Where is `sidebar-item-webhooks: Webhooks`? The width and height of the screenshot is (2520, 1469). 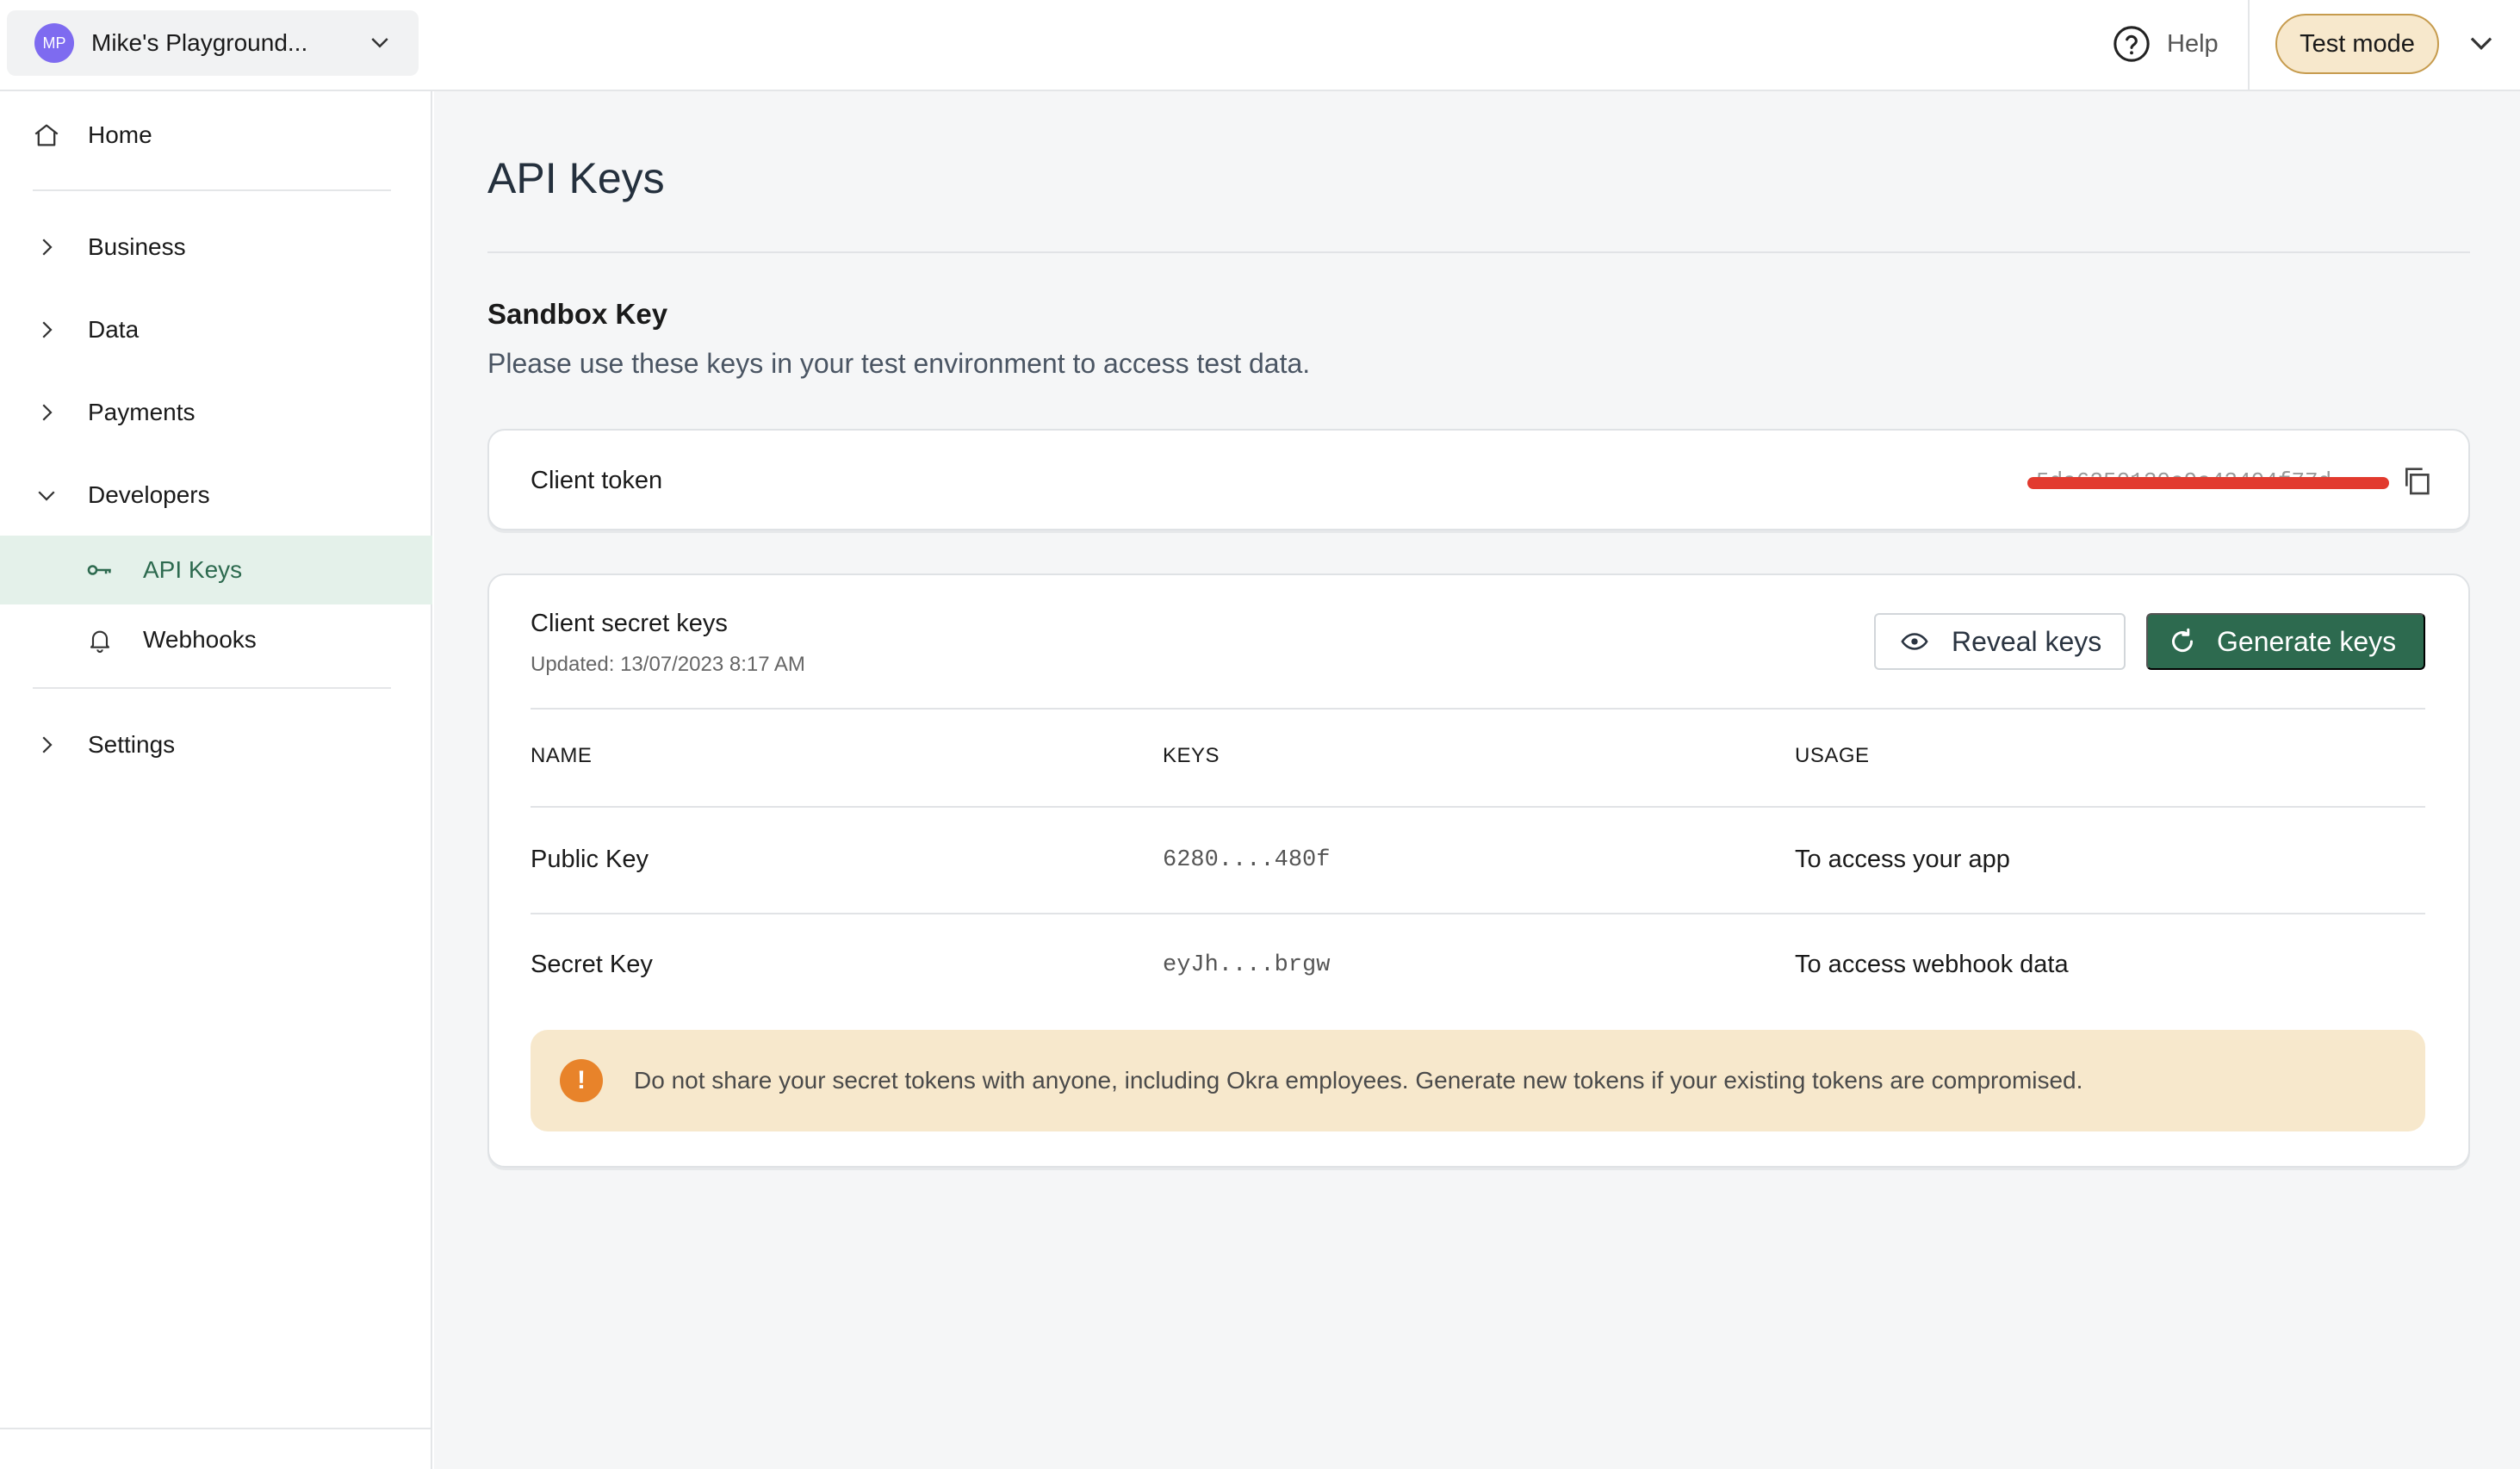
sidebar-item-webhooks: Webhooks is located at coordinates (216, 640).